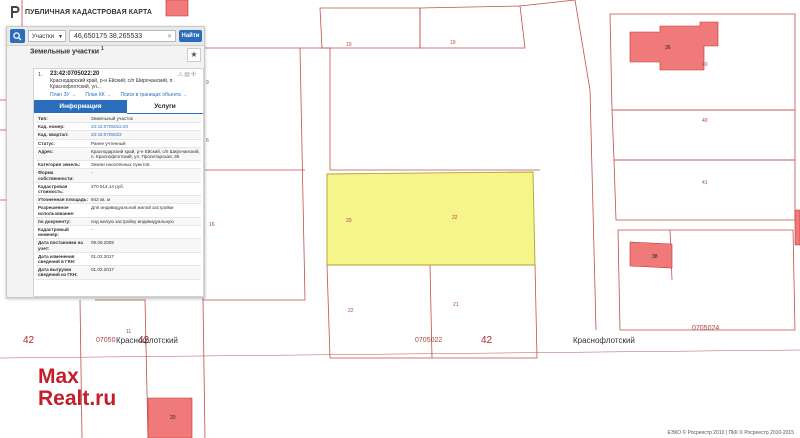  I want to click on info-row-value: под жилую застройку индивидуальную, so click(132, 221).